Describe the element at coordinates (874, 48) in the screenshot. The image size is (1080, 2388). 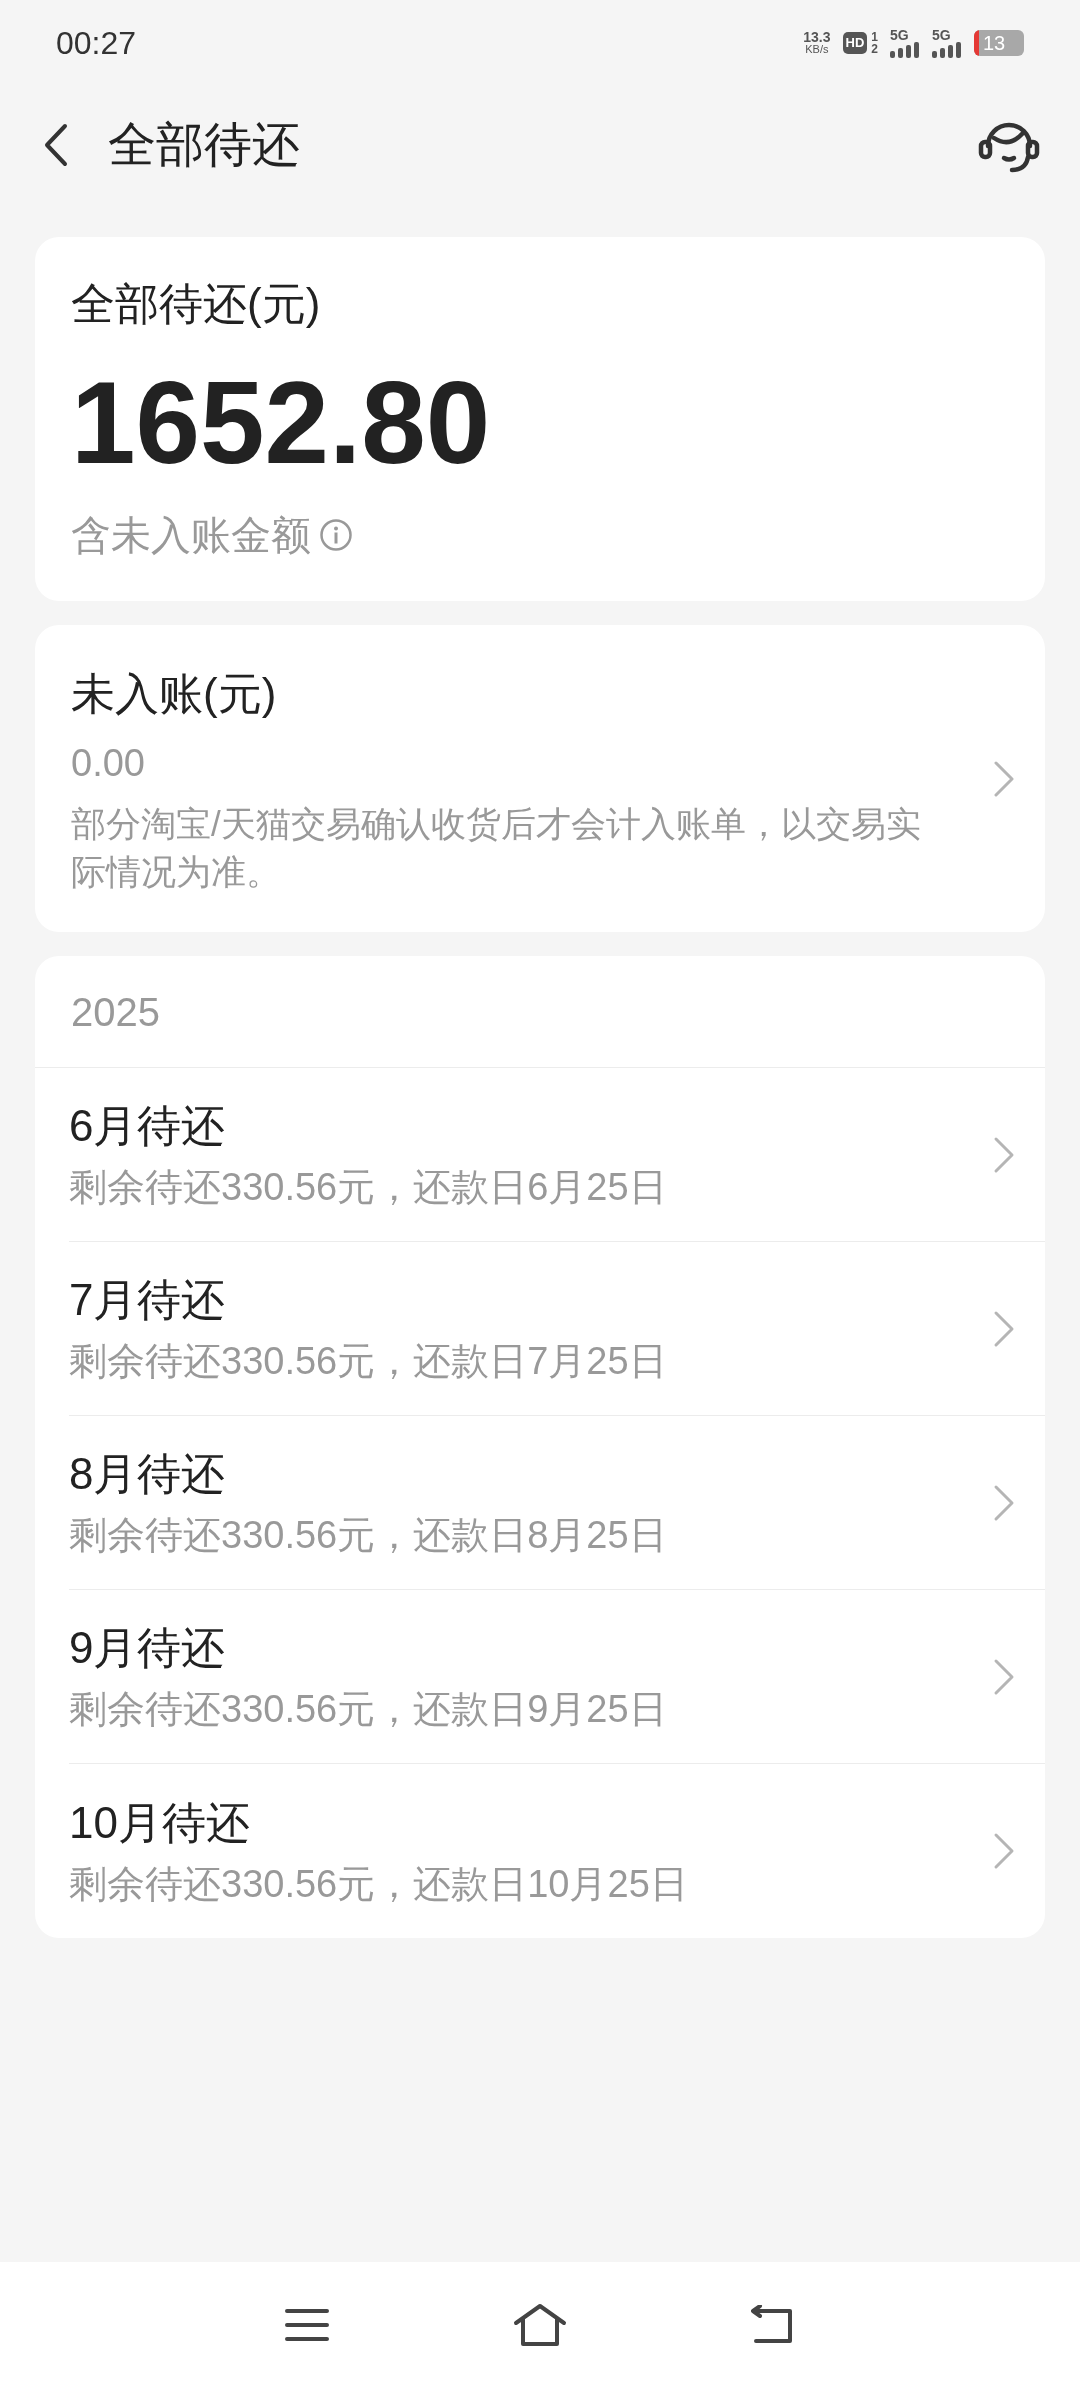
I see `sim-number: 2` at that location.